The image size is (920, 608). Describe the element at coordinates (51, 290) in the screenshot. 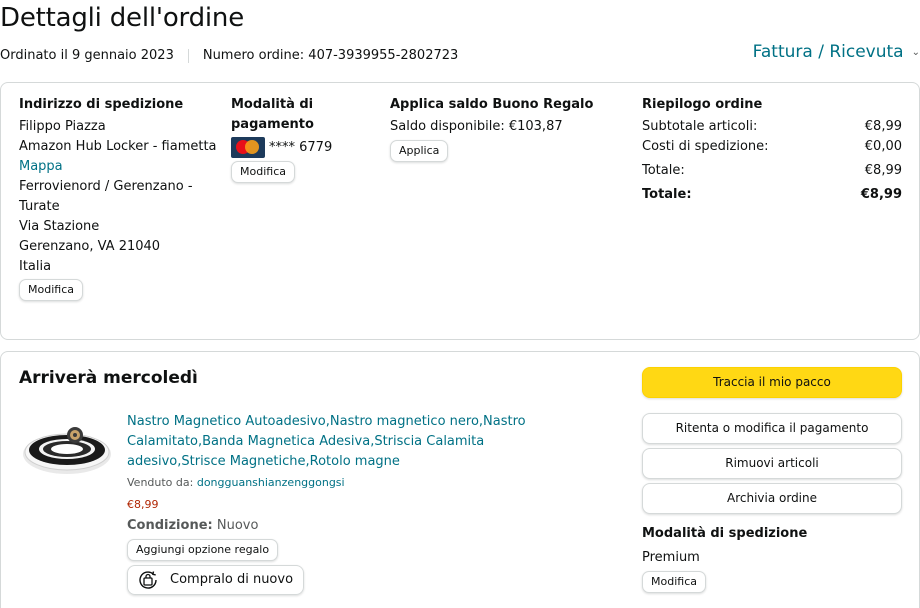

I see `edit-address-button: Modifica` at that location.